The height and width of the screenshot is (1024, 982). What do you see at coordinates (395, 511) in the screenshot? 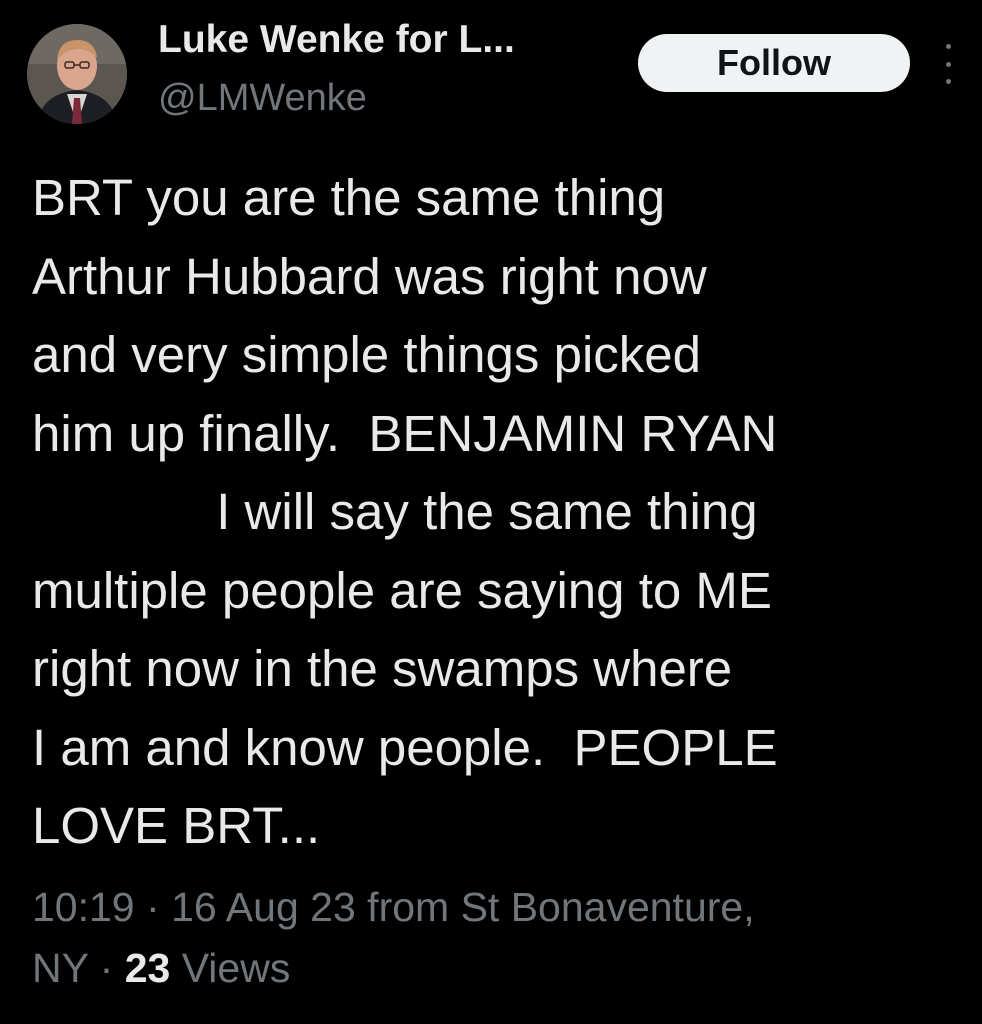
I see `tweet-text-line: I will say the same thing` at bounding box center [395, 511].